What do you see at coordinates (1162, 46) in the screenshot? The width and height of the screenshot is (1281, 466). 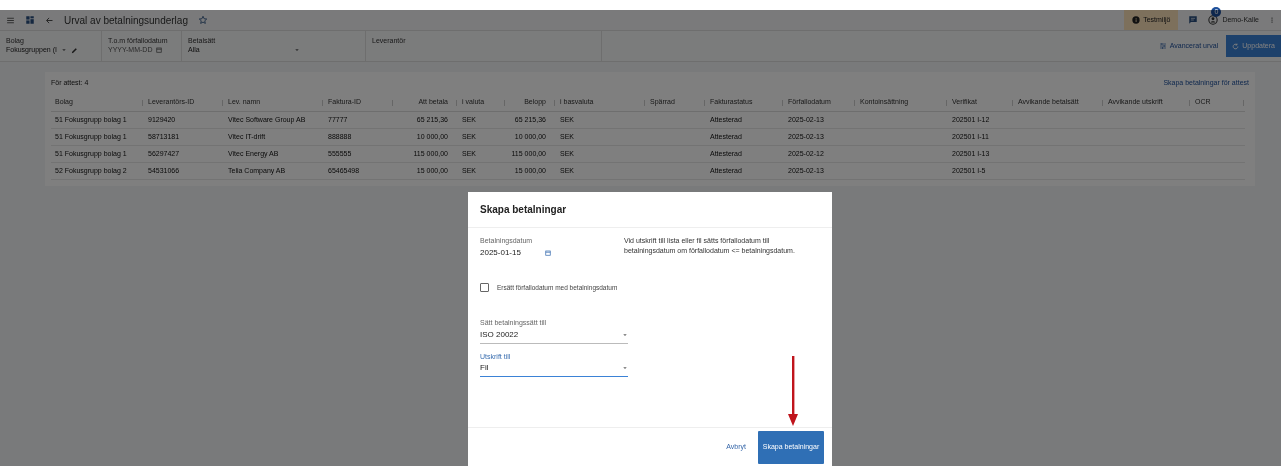 I see `sliders-icon` at bounding box center [1162, 46].